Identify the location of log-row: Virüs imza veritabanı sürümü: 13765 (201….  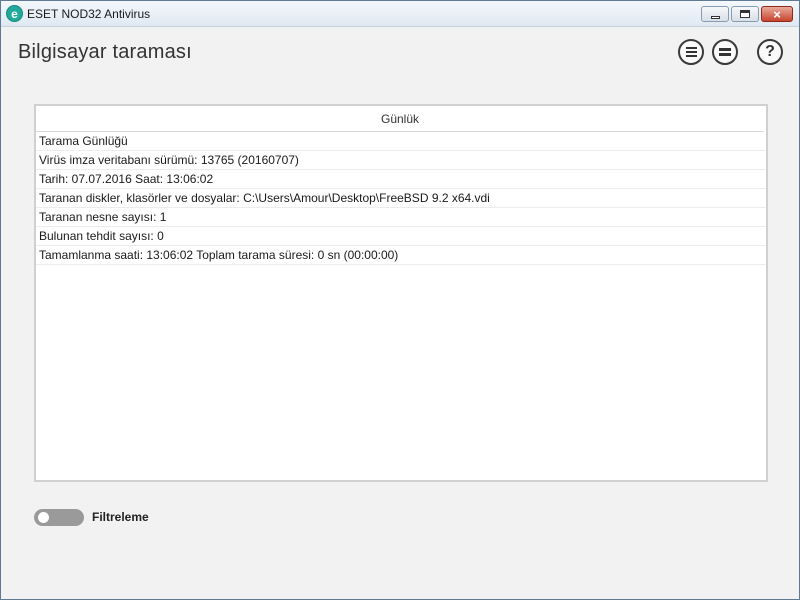
(401, 160).